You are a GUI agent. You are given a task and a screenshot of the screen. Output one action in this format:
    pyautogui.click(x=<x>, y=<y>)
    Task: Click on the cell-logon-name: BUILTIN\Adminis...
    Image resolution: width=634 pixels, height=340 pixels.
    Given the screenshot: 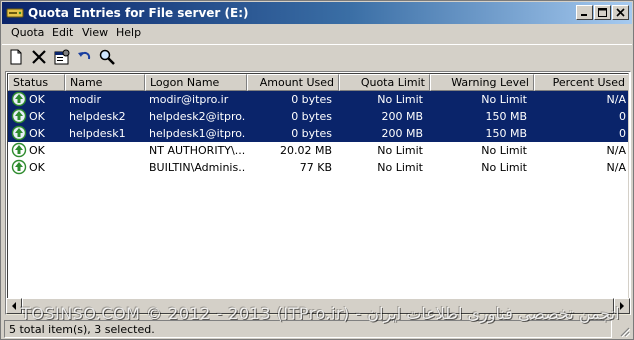 What is the action you would take?
    pyautogui.click(x=197, y=167)
    